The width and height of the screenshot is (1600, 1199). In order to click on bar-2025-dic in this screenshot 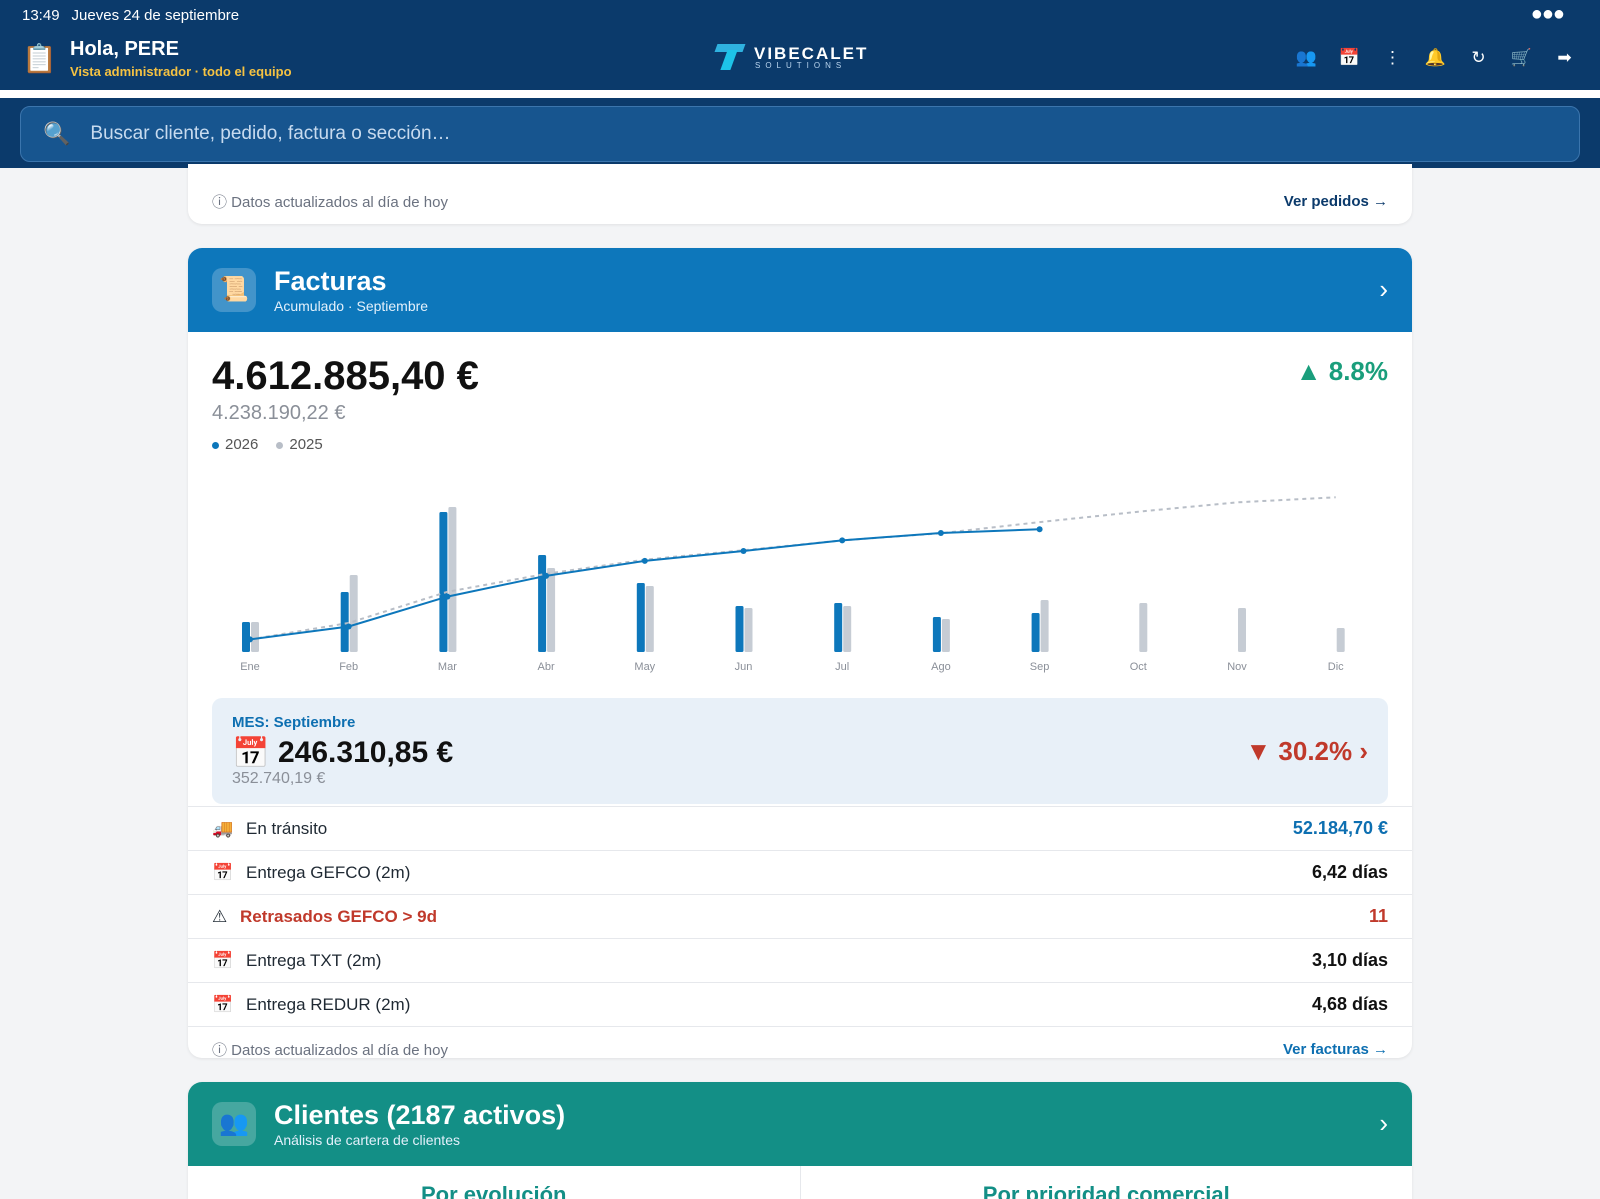, I will do `click(1340, 640)`.